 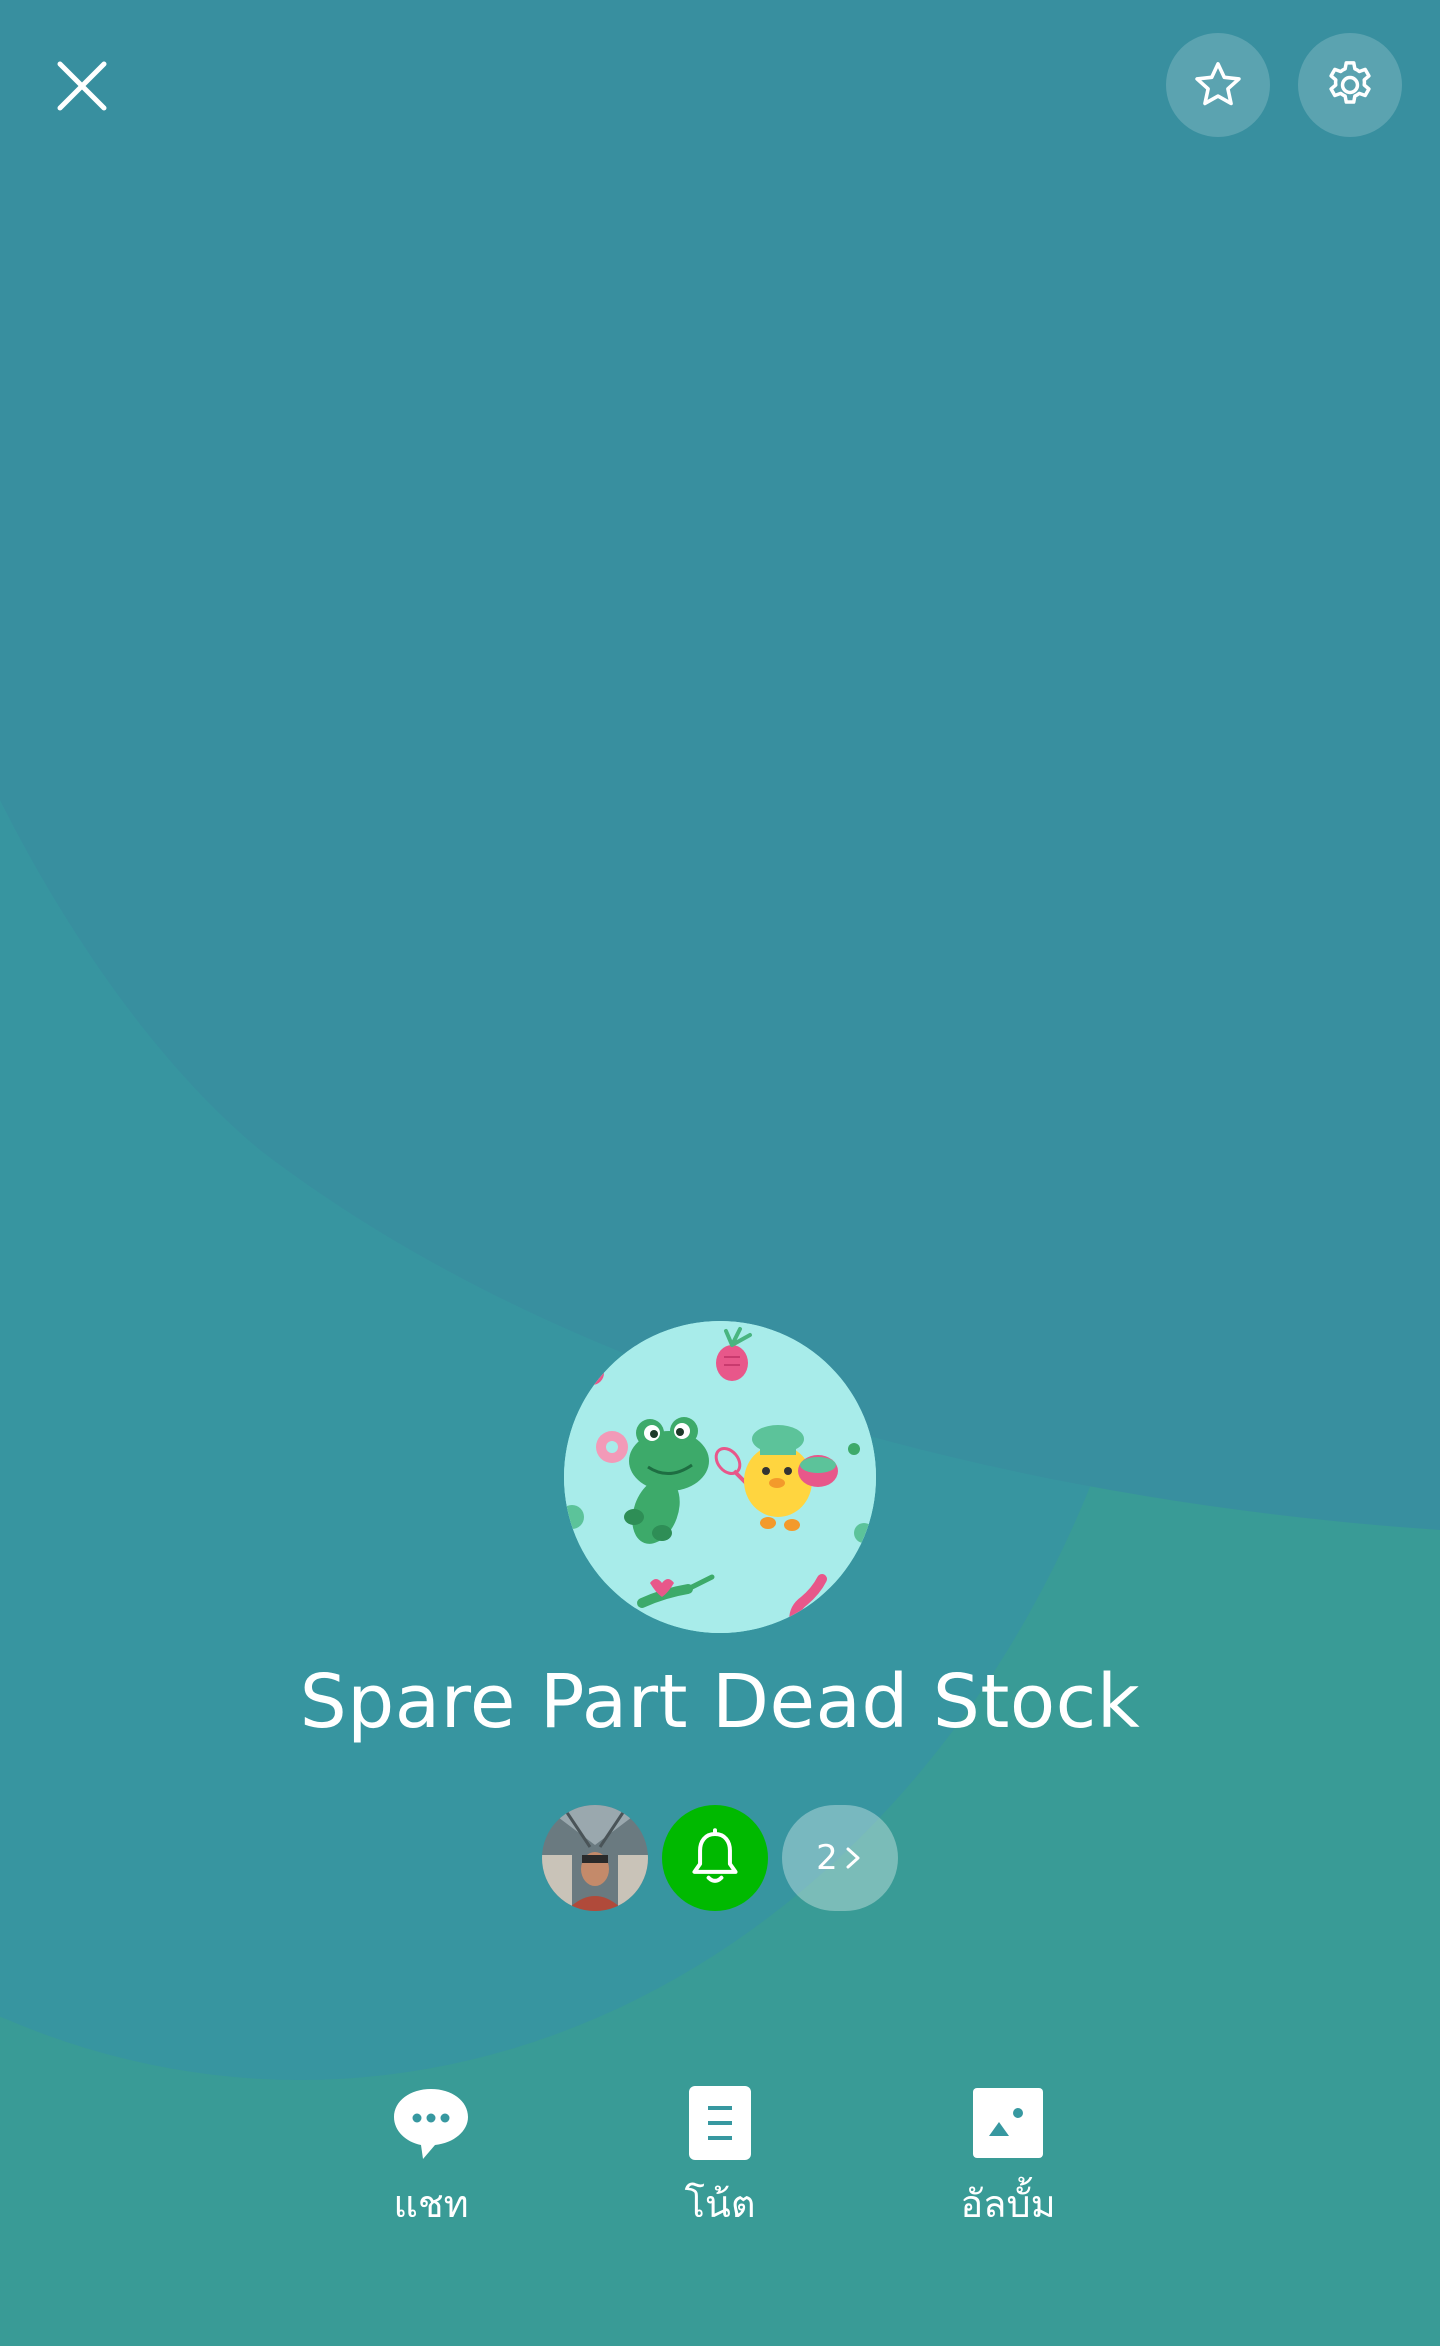 I want to click on group-avatar-illustration, so click(x=720, y=1477).